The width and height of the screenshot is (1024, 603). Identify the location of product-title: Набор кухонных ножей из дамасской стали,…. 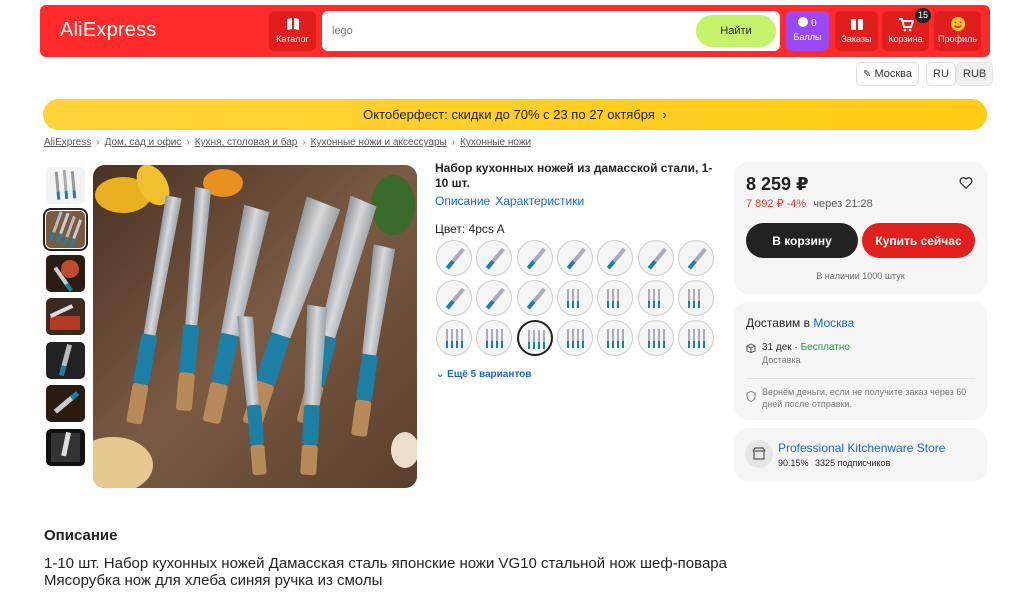
(574, 175).